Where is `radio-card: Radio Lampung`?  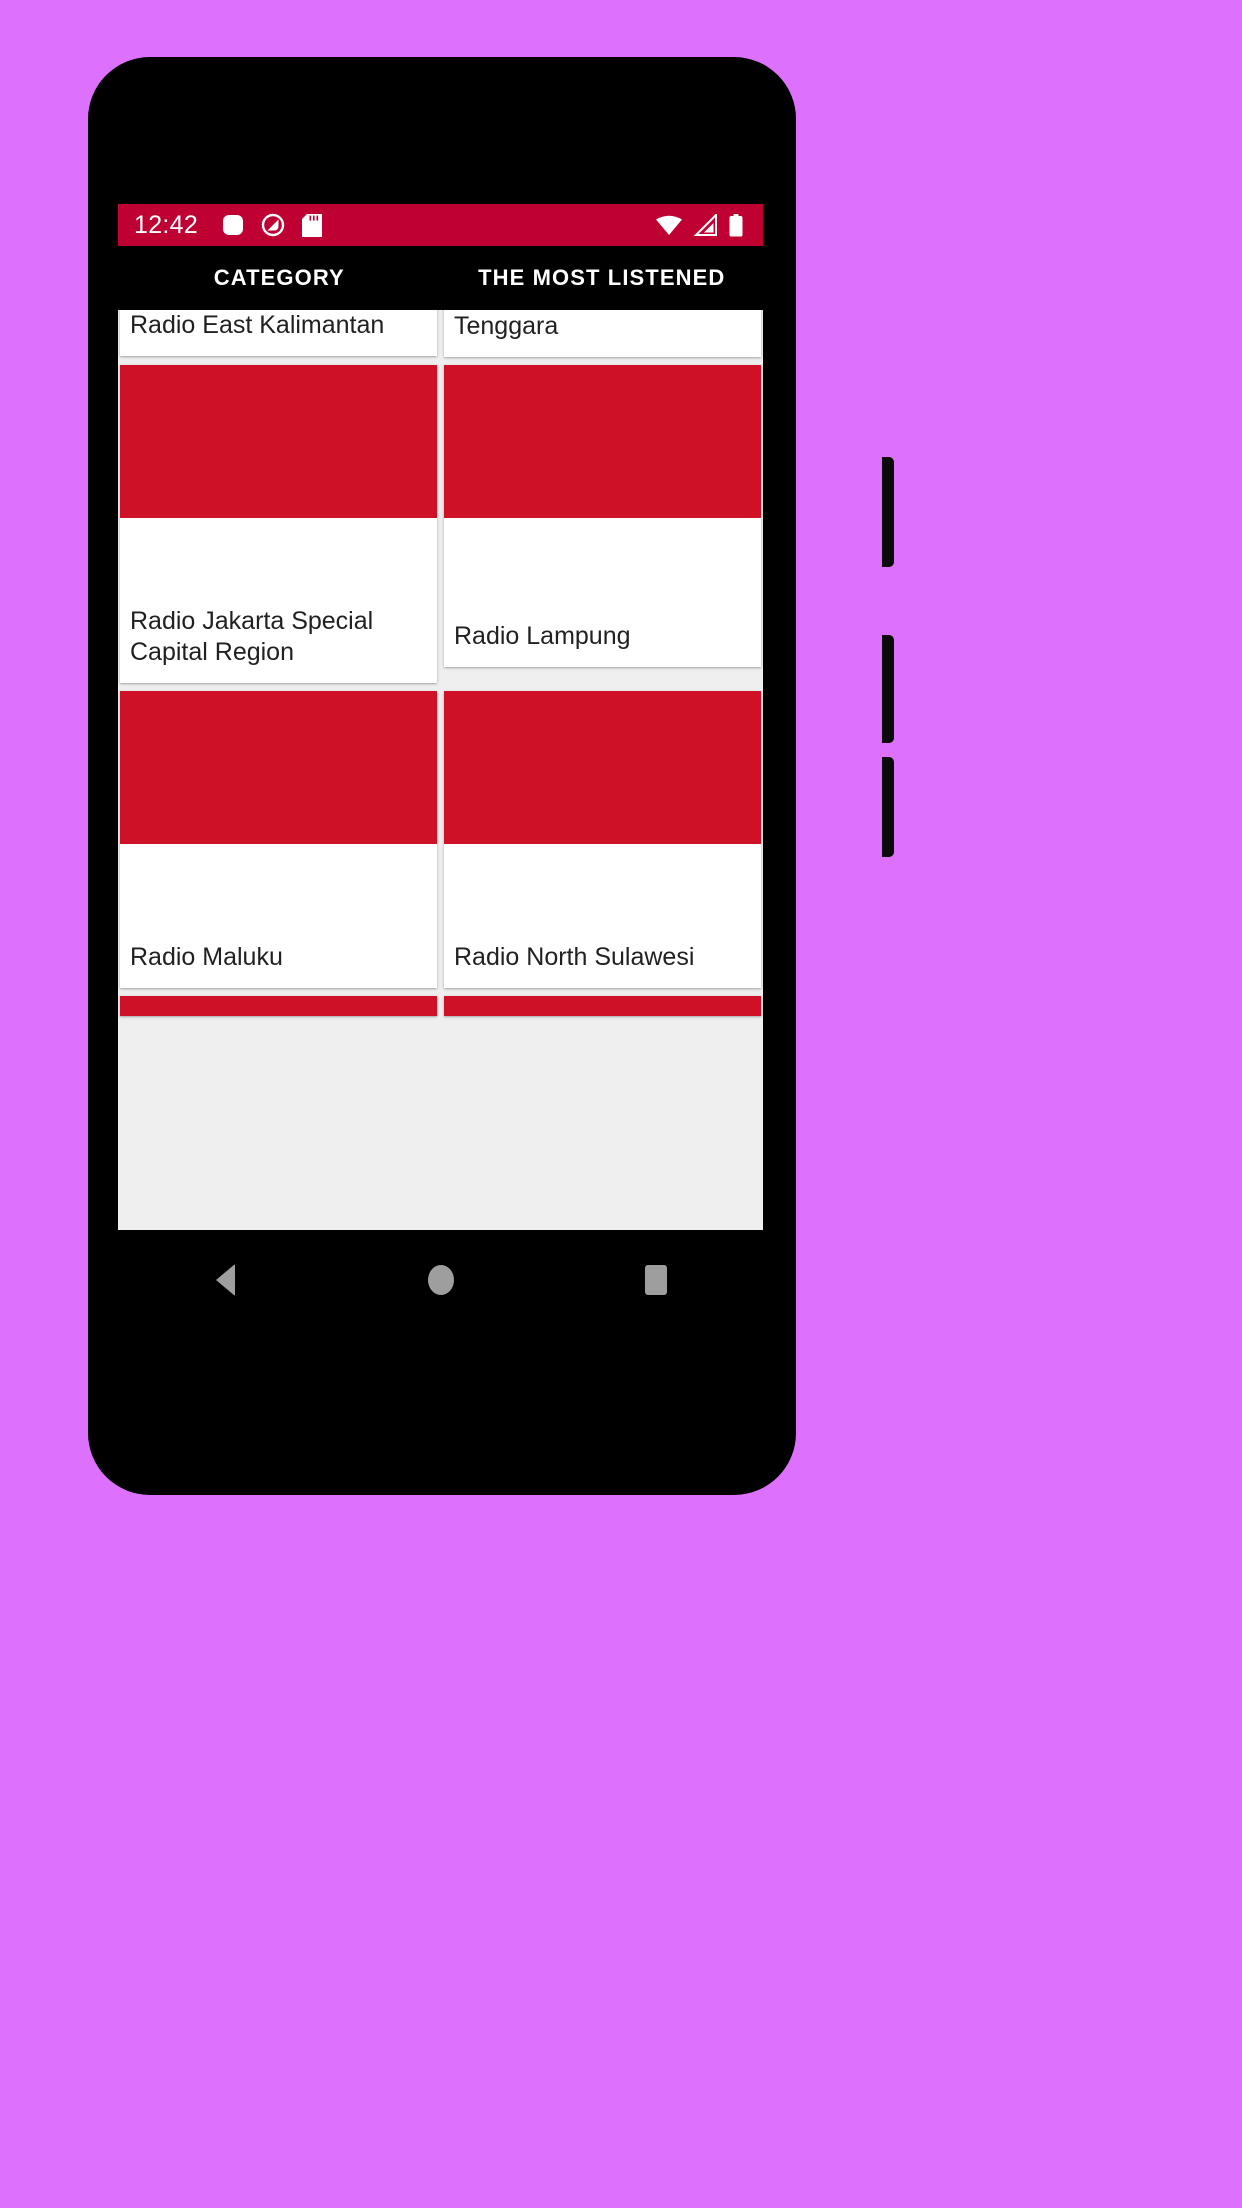
radio-card: Radio Lampung is located at coordinates (602, 516).